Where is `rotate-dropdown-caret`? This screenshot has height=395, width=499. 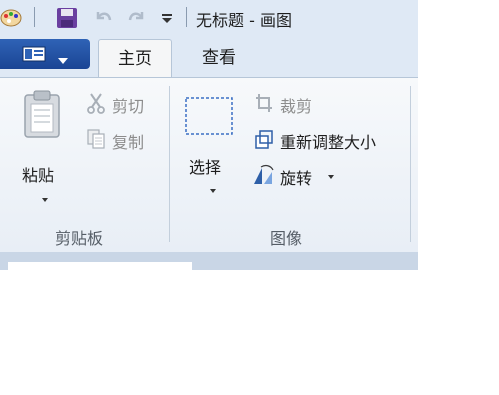 rotate-dropdown-caret is located at coordinates (331, 177).